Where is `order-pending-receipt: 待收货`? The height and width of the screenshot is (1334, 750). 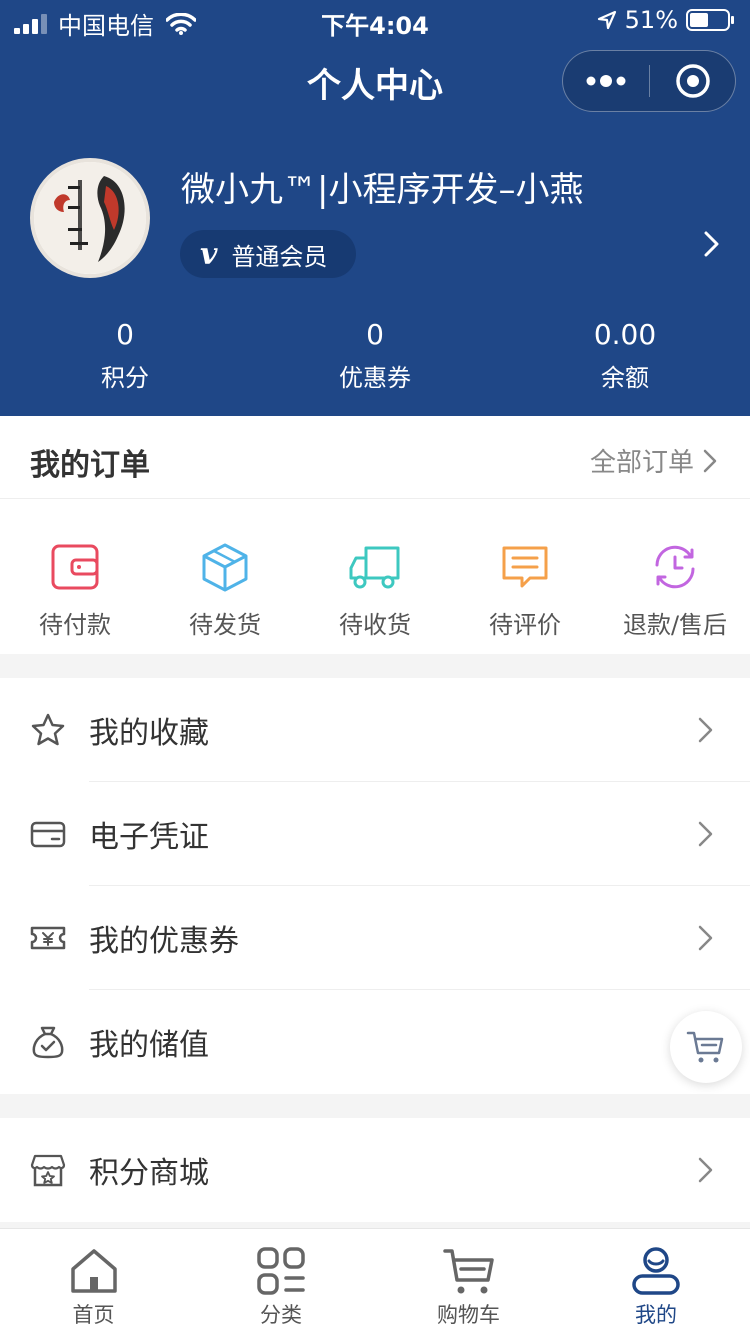
order-pending-receipt: 待收货 is located at coordinates (375, 576).